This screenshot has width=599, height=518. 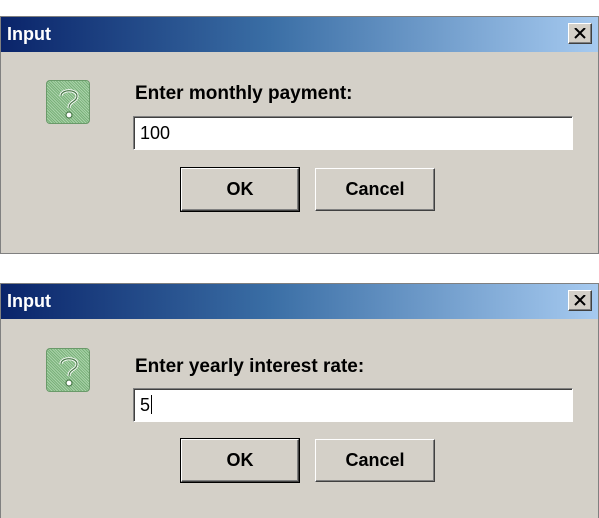 What do you see at coordinates (353, 133) in the screenshot?
I see `payment-input: 100` at bounding box center [353, 133].